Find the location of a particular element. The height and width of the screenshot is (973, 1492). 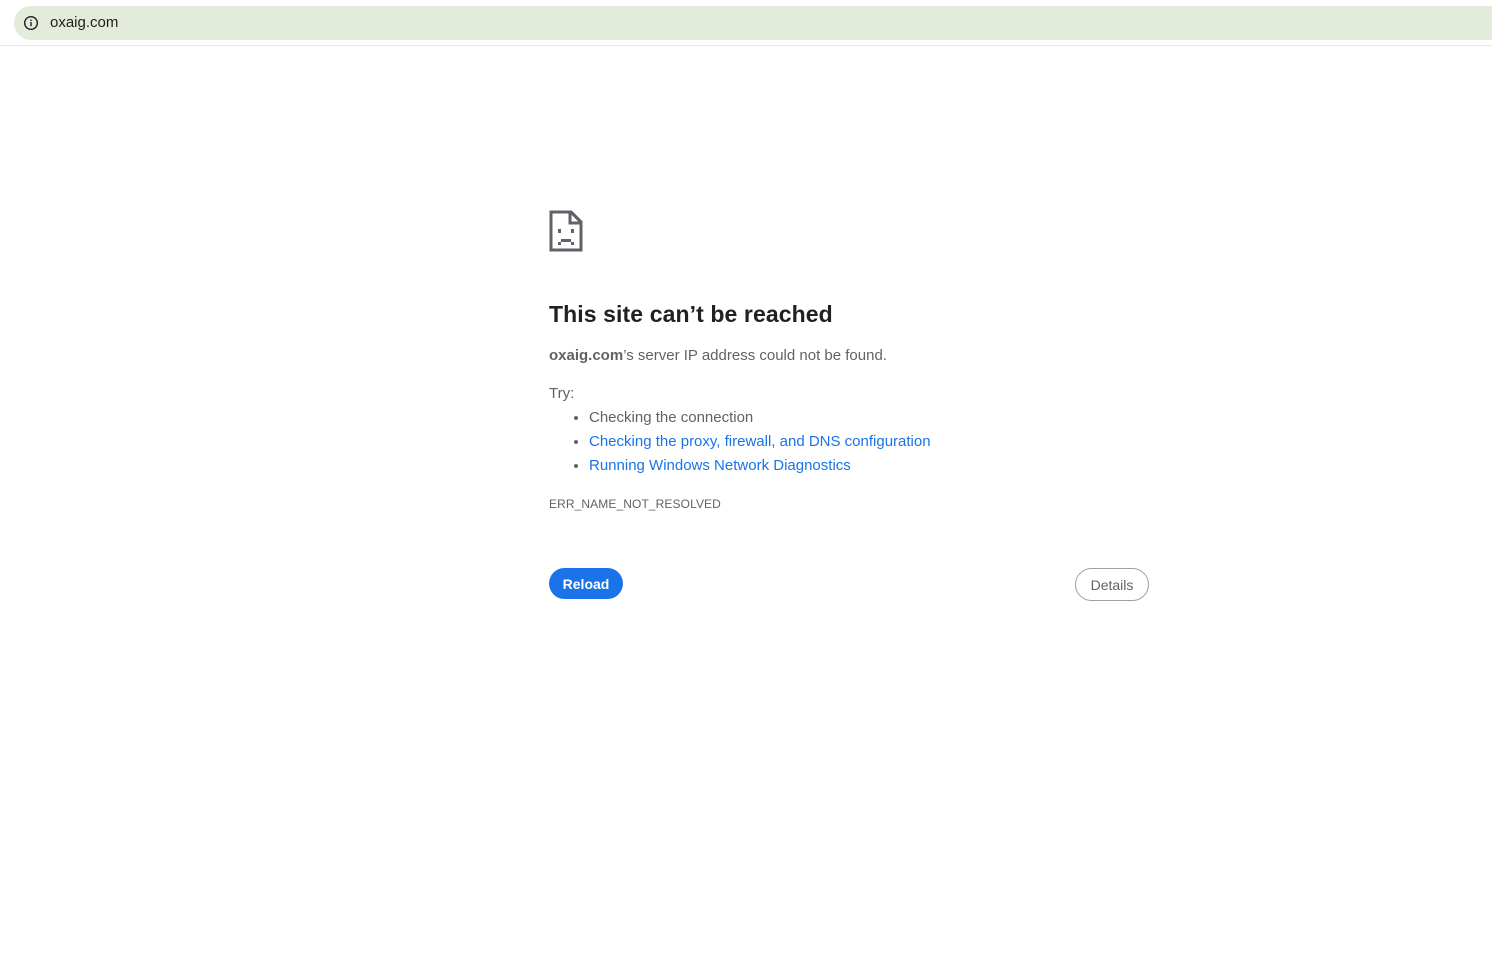

address-bar-container: oxaig.com is located at coordinates (746, 23).